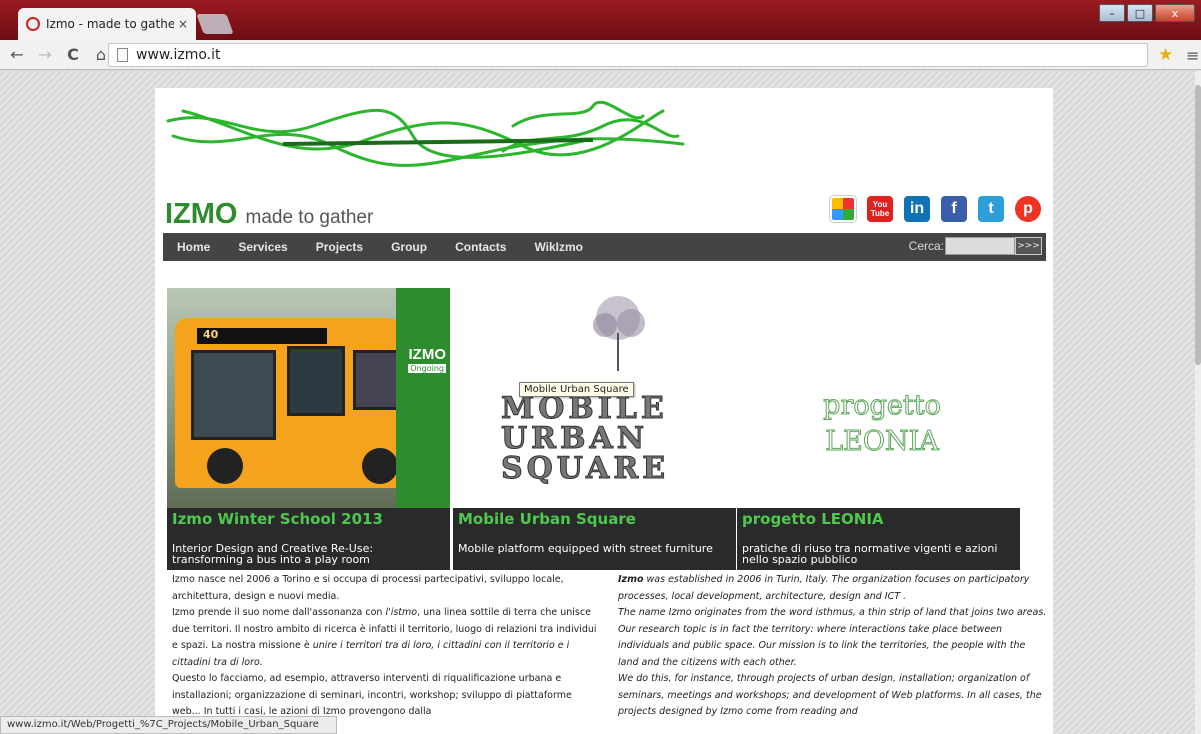 Image resolution: width=1201 pixels, height=734 pixels. Describe the element at coordinates (1028, 246) in the screenshot. I see `search-button: >>>` at that location.